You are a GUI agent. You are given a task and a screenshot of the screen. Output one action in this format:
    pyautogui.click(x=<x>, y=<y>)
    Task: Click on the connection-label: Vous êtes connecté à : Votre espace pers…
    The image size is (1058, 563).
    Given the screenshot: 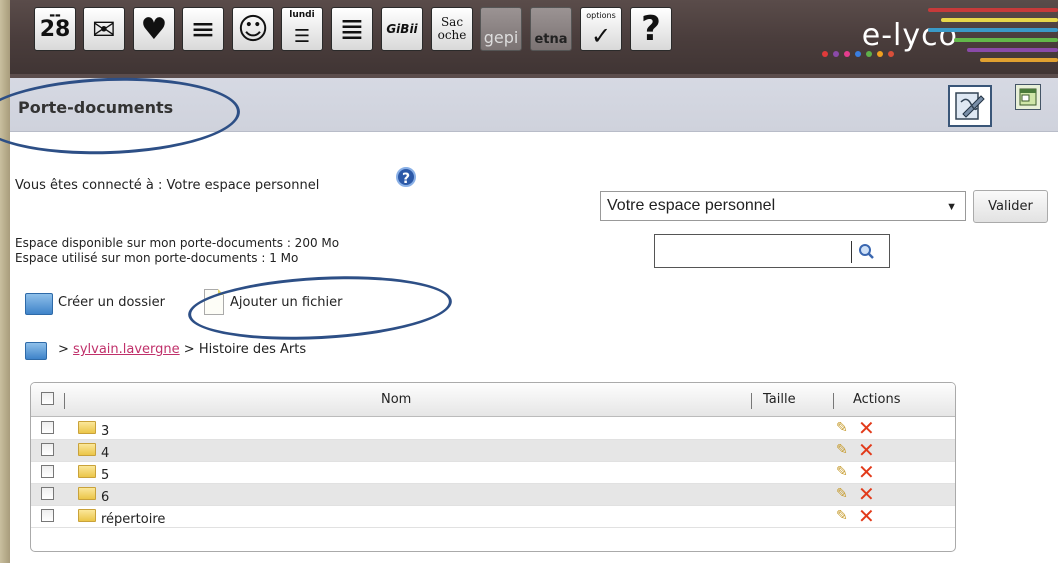 What is the action you would take?
    pyautogui.click(x=167, y=185)
    